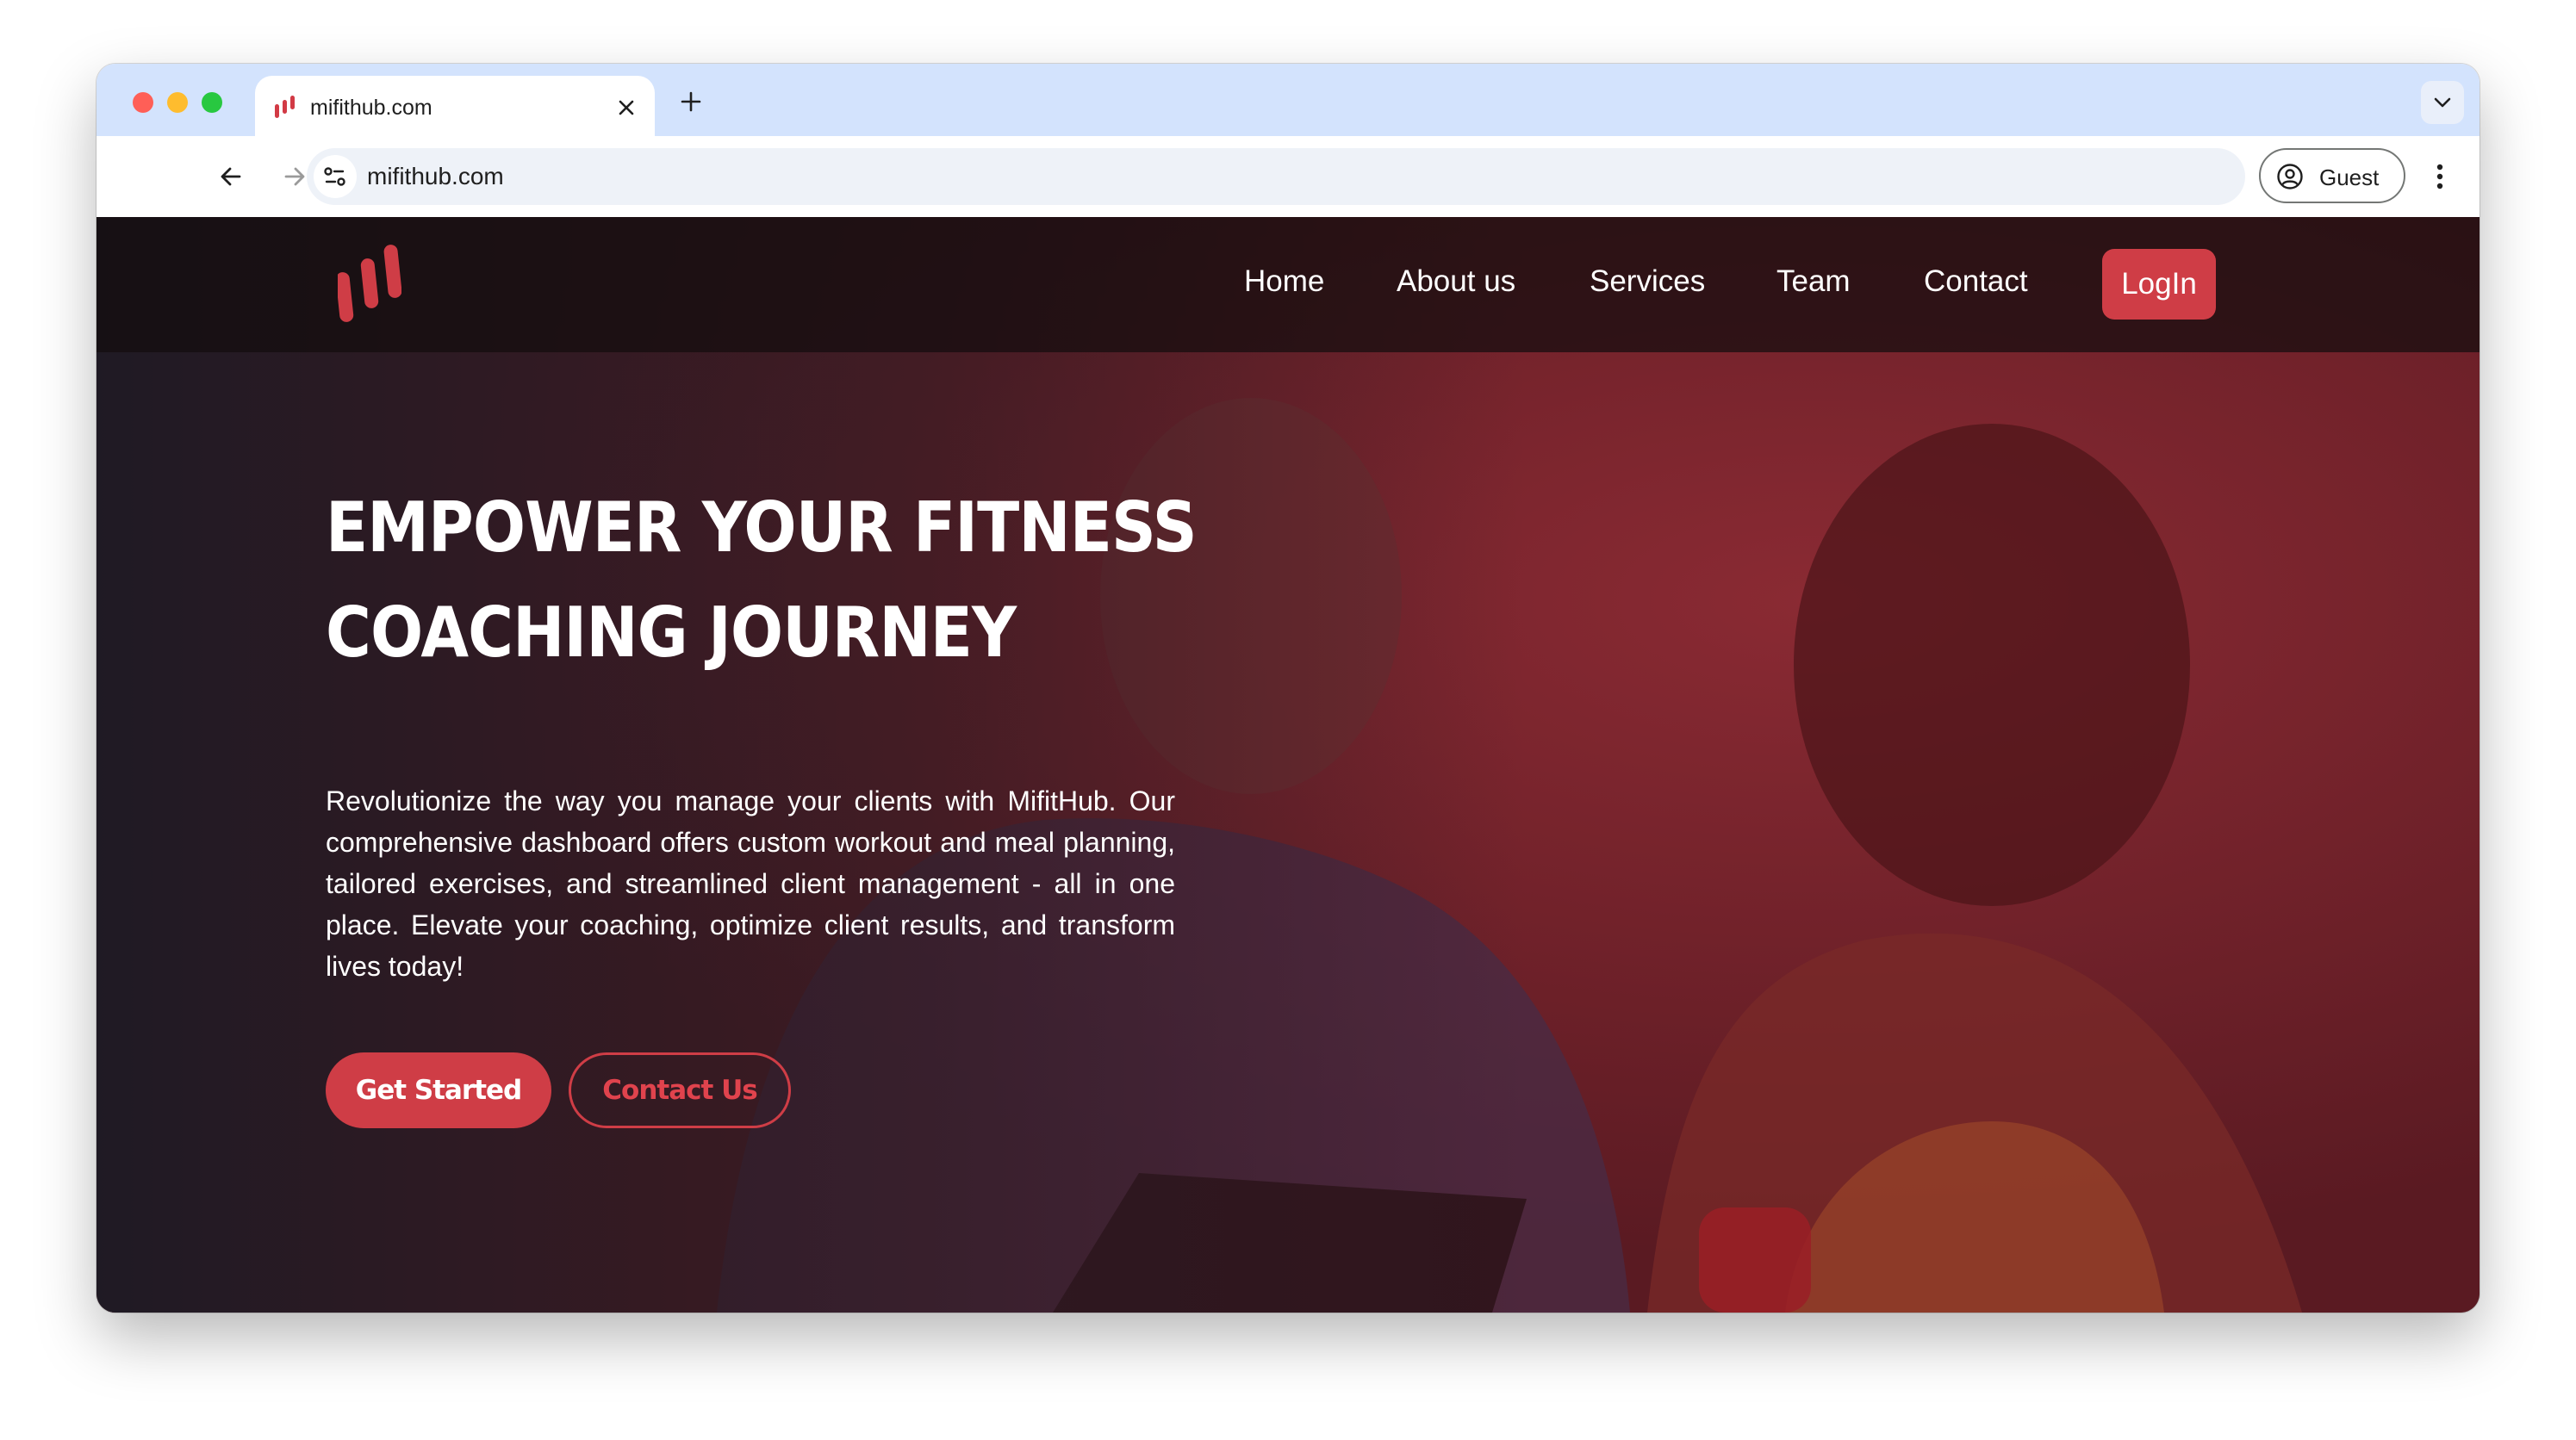 The image size is (2576, 1440). Describe the element at coordinates (178, 103) in the screenshot. I see `minimize-window-button` at that location.